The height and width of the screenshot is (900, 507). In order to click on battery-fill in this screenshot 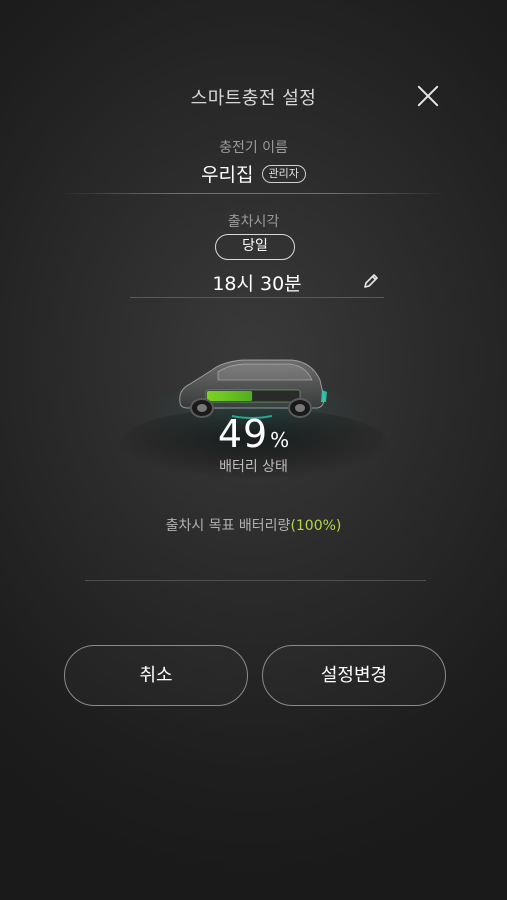, I will do `click(230, 396)`.